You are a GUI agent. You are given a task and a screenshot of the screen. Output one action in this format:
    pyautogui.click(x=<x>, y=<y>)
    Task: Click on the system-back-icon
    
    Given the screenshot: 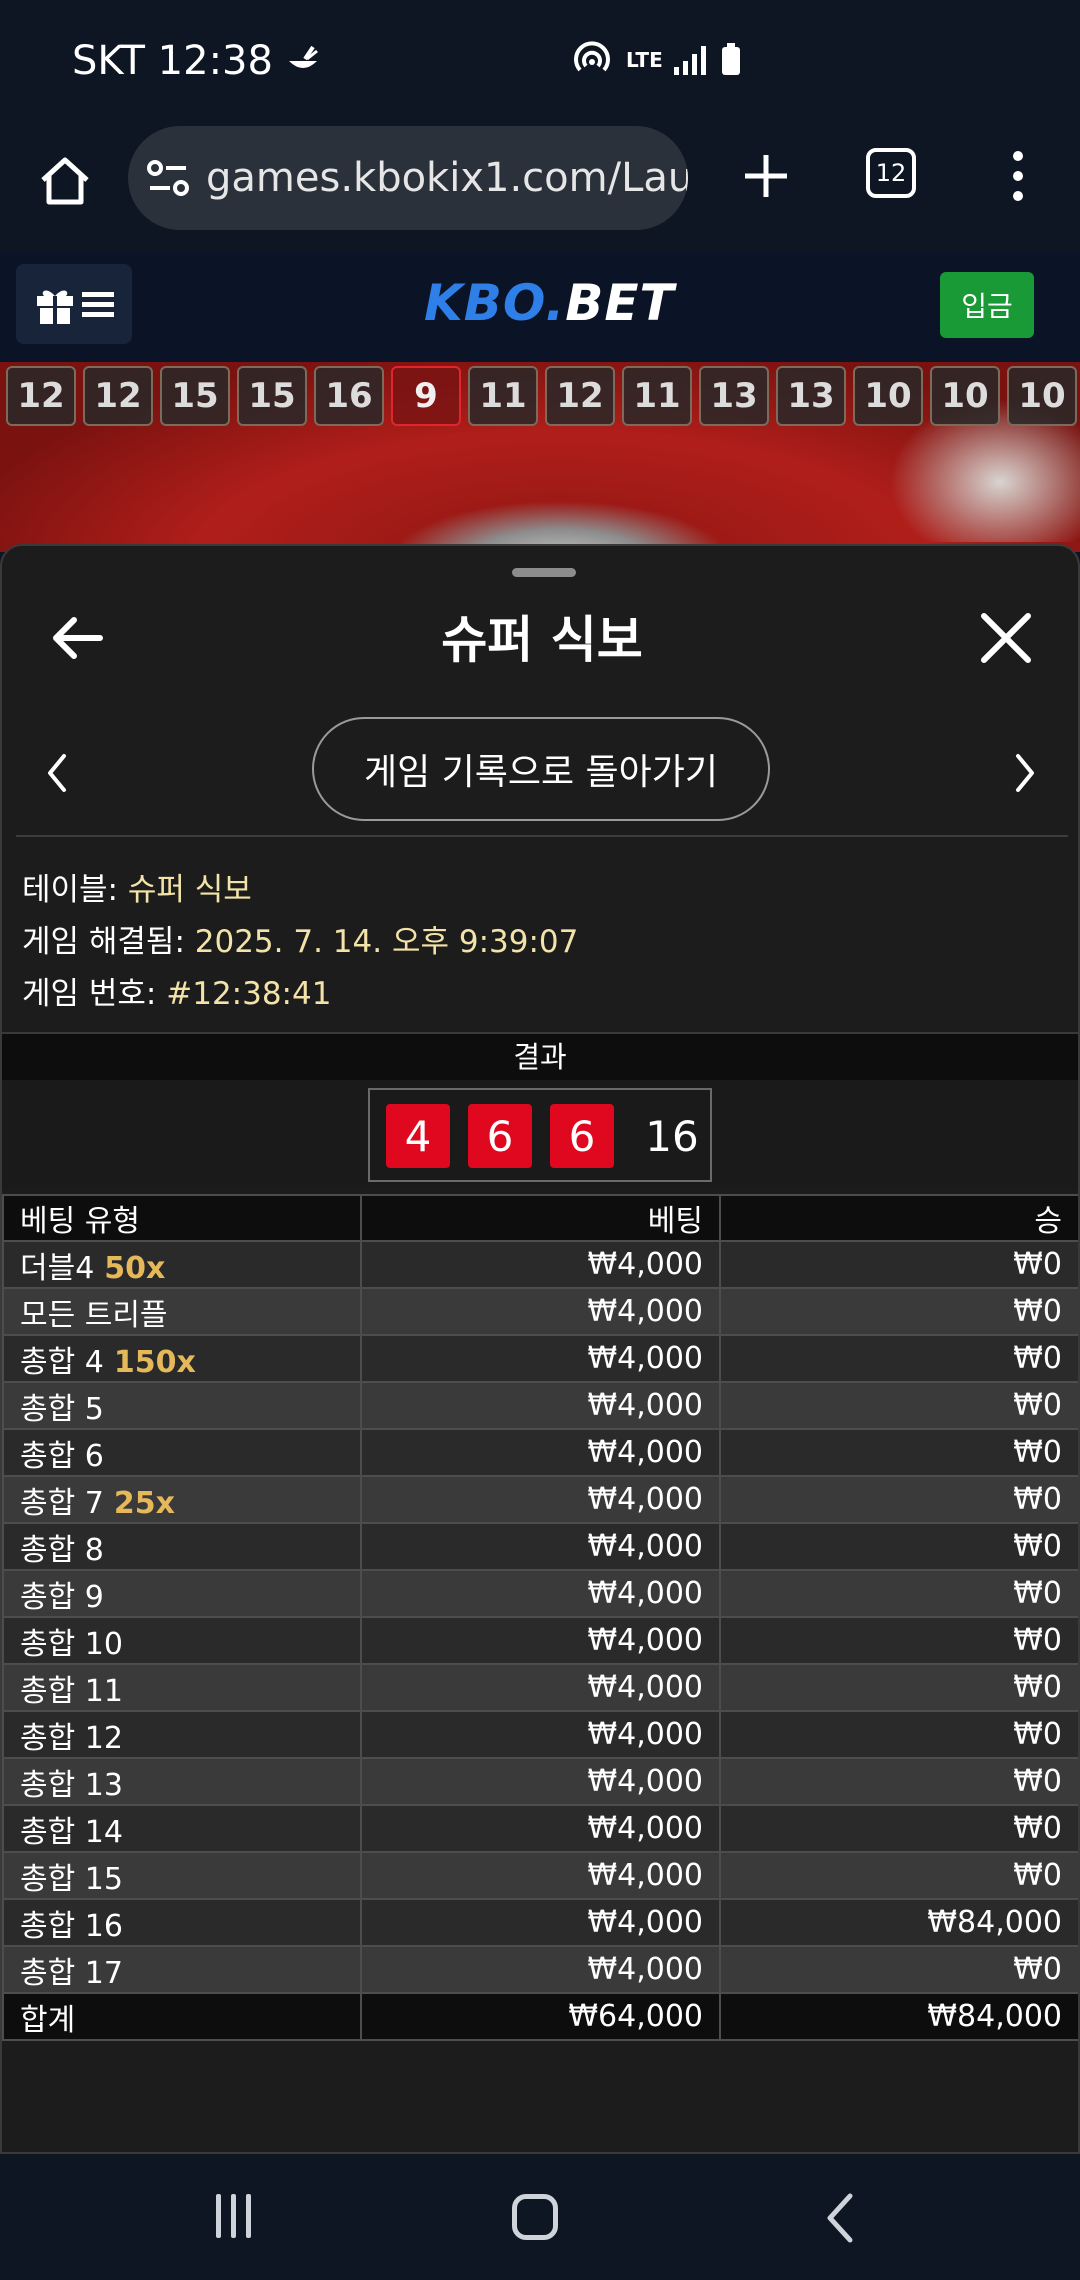 What is the action you would take?
    pyautogui.click(x=840, y=2218)
    